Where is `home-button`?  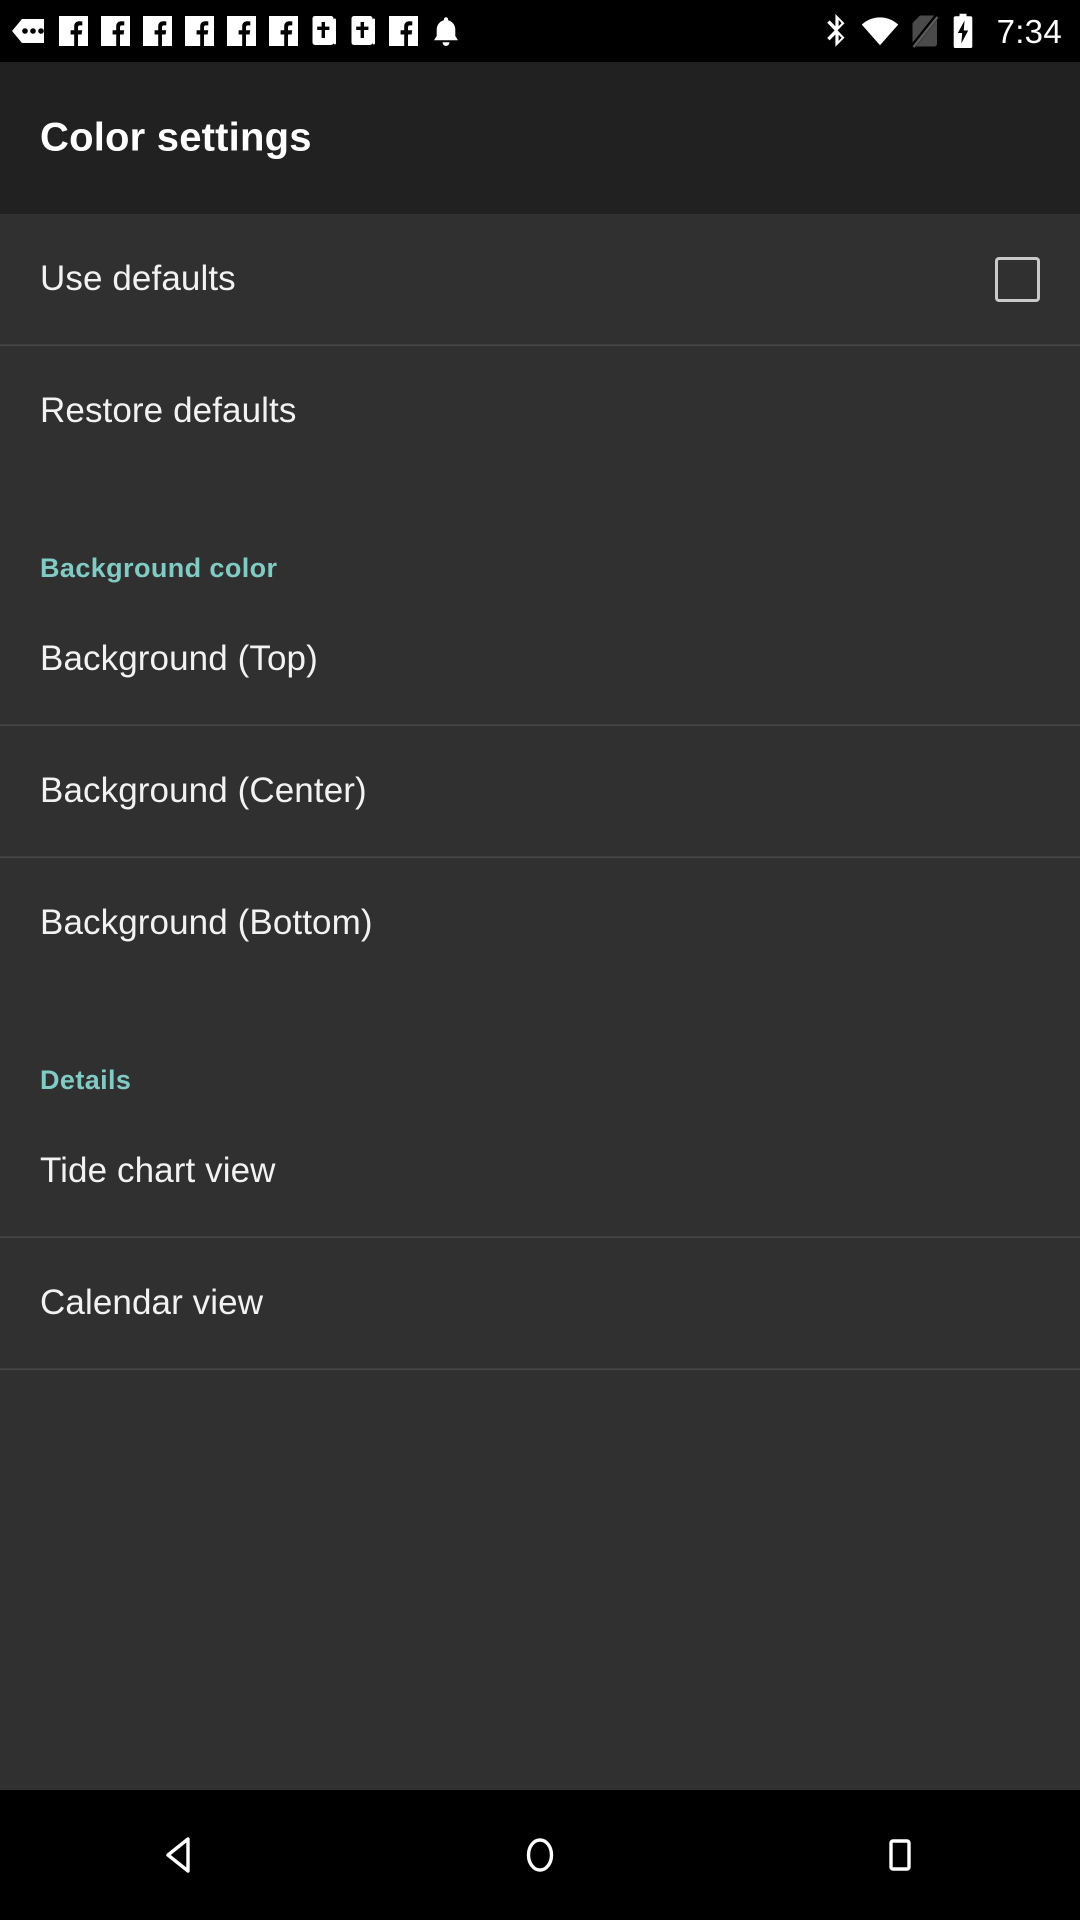 home-button is located at coordinates (540, 1855).